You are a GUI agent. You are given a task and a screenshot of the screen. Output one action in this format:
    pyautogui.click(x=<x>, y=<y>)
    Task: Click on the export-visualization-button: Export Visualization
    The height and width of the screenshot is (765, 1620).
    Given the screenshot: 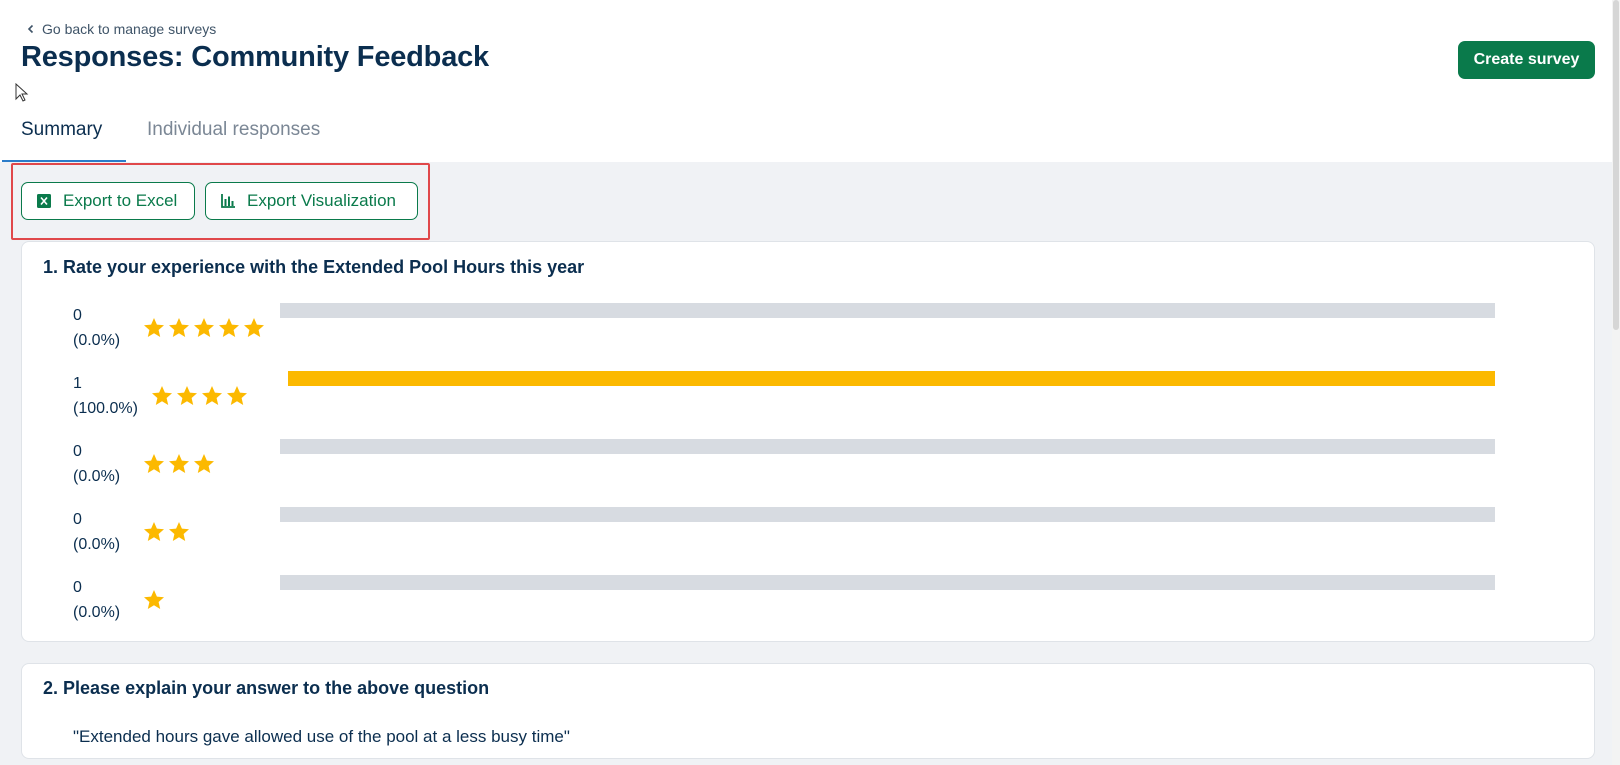 What is the action you would take?
    pyautogui.click(x=311, y=201)
    